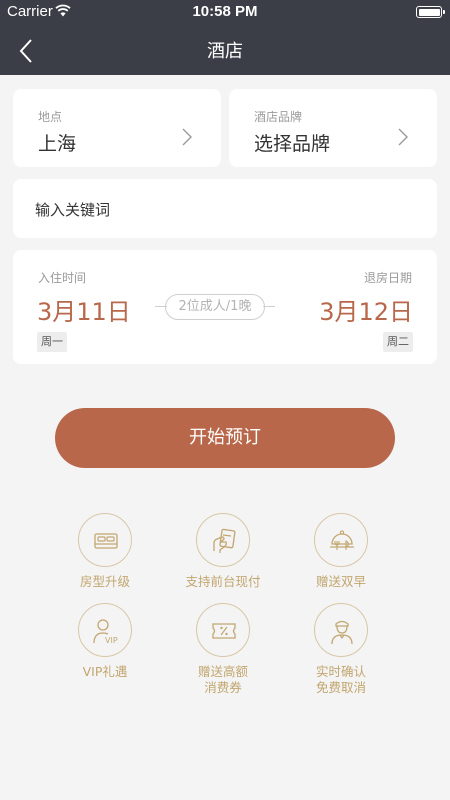 This screenshot has height=800, width=450. What do you see at coordinates (387, 278) in the screenshot?
I see `checkout-label: 退房日期` at bounding box center [387, 278].